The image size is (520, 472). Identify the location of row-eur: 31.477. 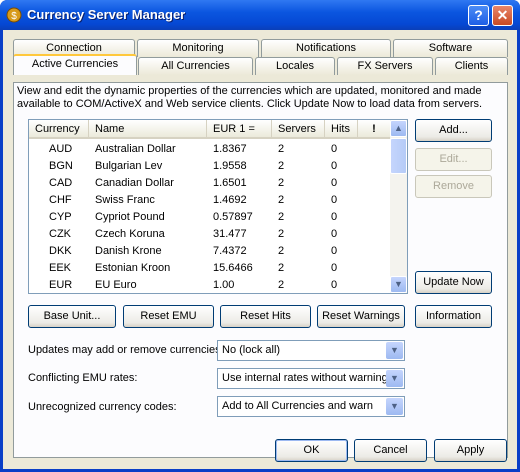
(230, 234).